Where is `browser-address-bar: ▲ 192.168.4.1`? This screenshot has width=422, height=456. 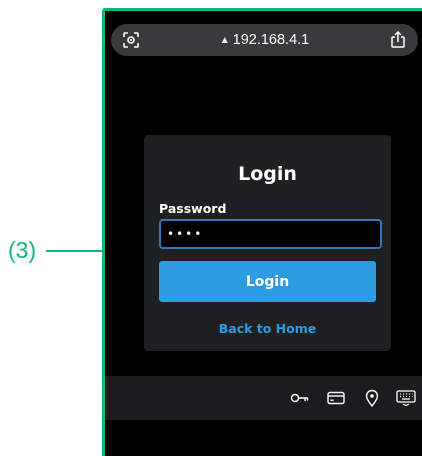
browser-address-bar: ▲ 192.168.4.1 is located at coordinates (264, 40).